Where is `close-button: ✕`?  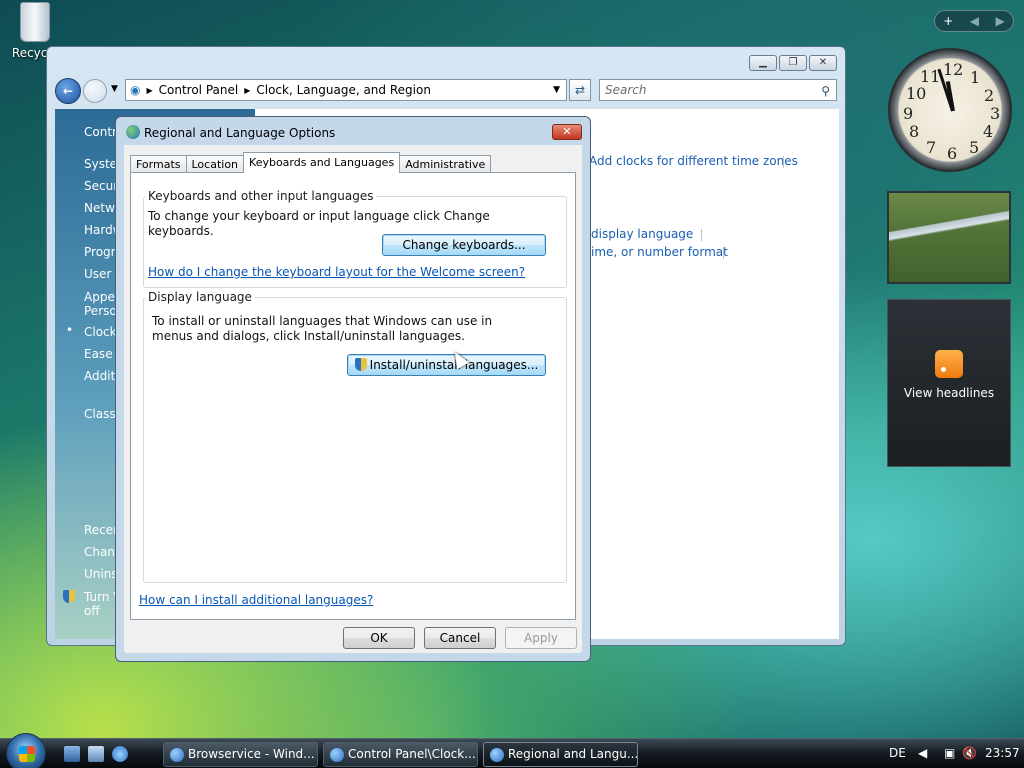 close-button: ✕ is located at coordinates (823, 63).